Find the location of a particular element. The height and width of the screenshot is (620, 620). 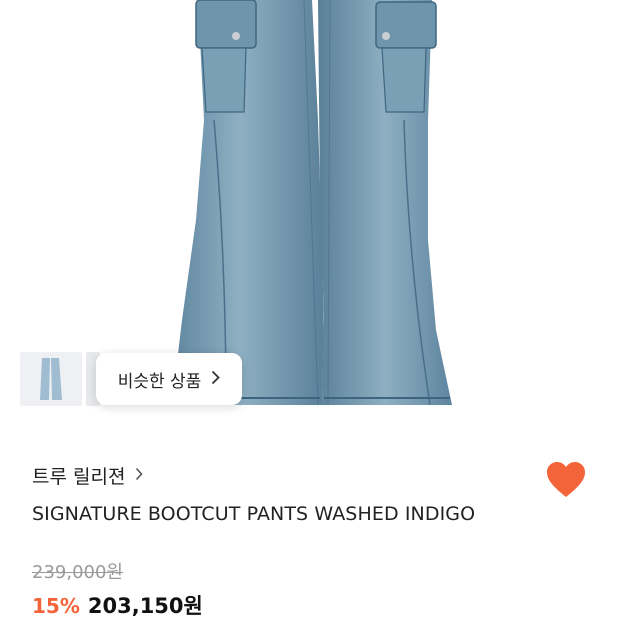

brand-name: 트루 릴리젼 is located at coordinates (79, 477).